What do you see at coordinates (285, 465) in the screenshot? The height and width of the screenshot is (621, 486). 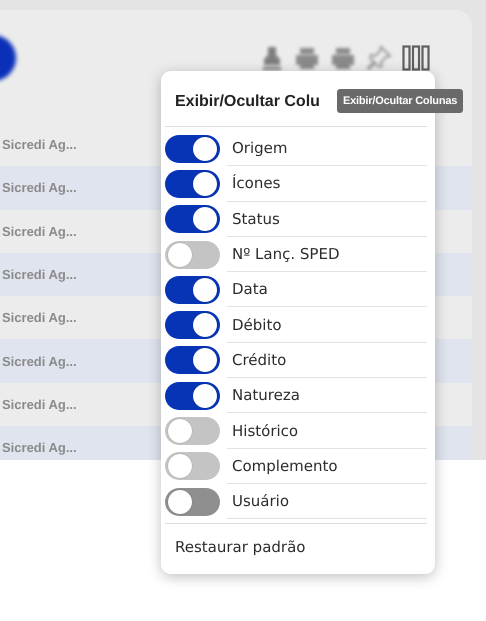 I see `column-label: Complemento` at bounding box center [285, 465].